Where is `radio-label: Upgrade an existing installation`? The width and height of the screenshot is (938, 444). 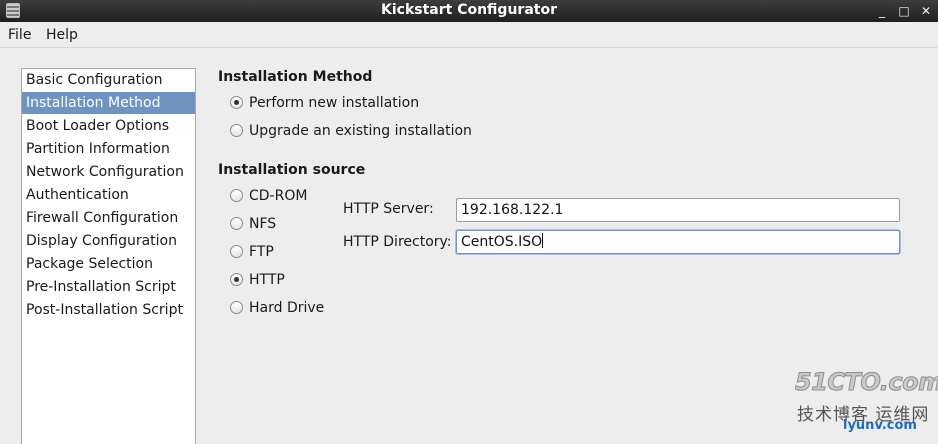
radio-label: Upgrade an existing installation is located at coordinates (360, 131).